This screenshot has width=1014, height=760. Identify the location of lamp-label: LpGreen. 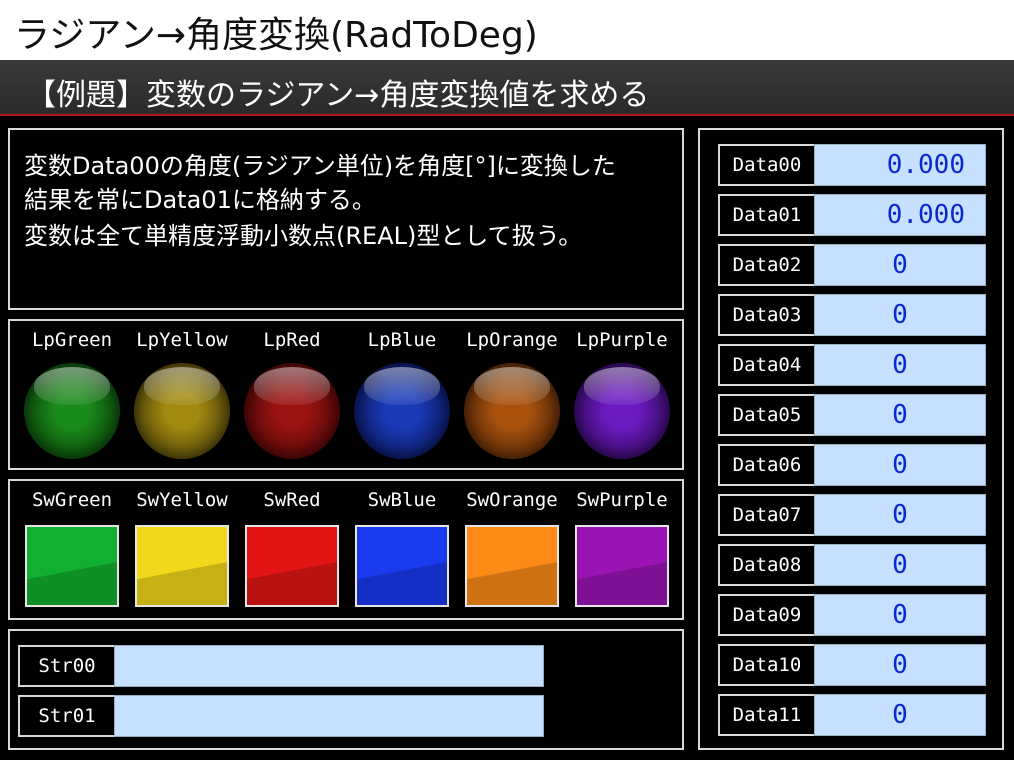
(72, 340).